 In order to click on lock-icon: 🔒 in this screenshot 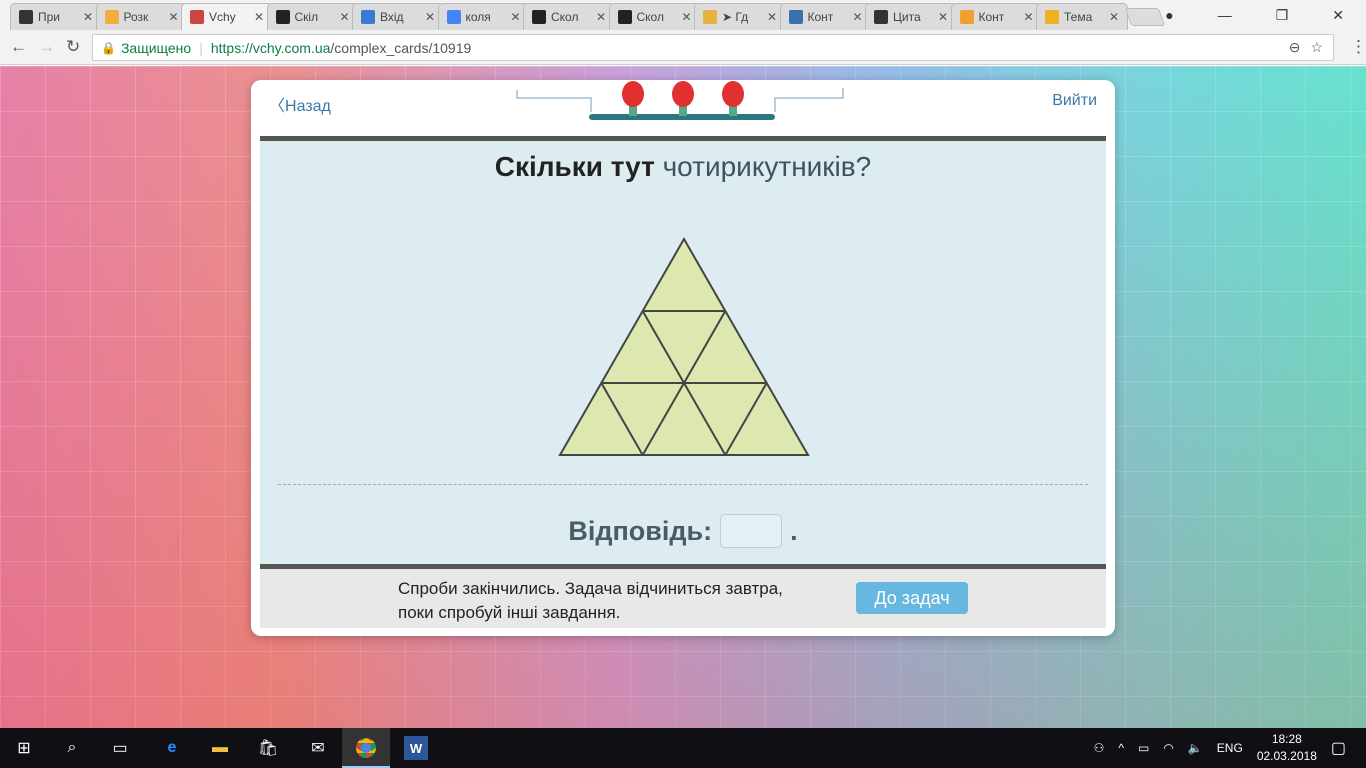, I will do `click(108, 47)`.